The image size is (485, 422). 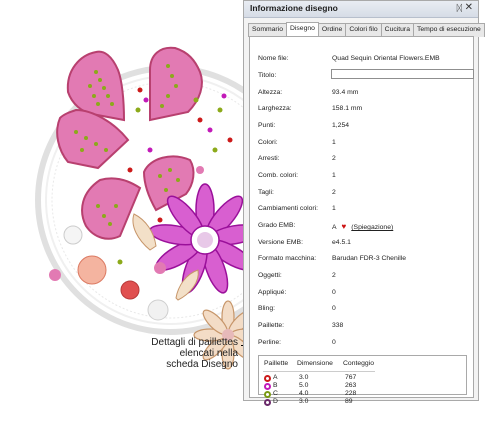 I want to click on pin-icon: ᛞ, so click(x=459, y=8).